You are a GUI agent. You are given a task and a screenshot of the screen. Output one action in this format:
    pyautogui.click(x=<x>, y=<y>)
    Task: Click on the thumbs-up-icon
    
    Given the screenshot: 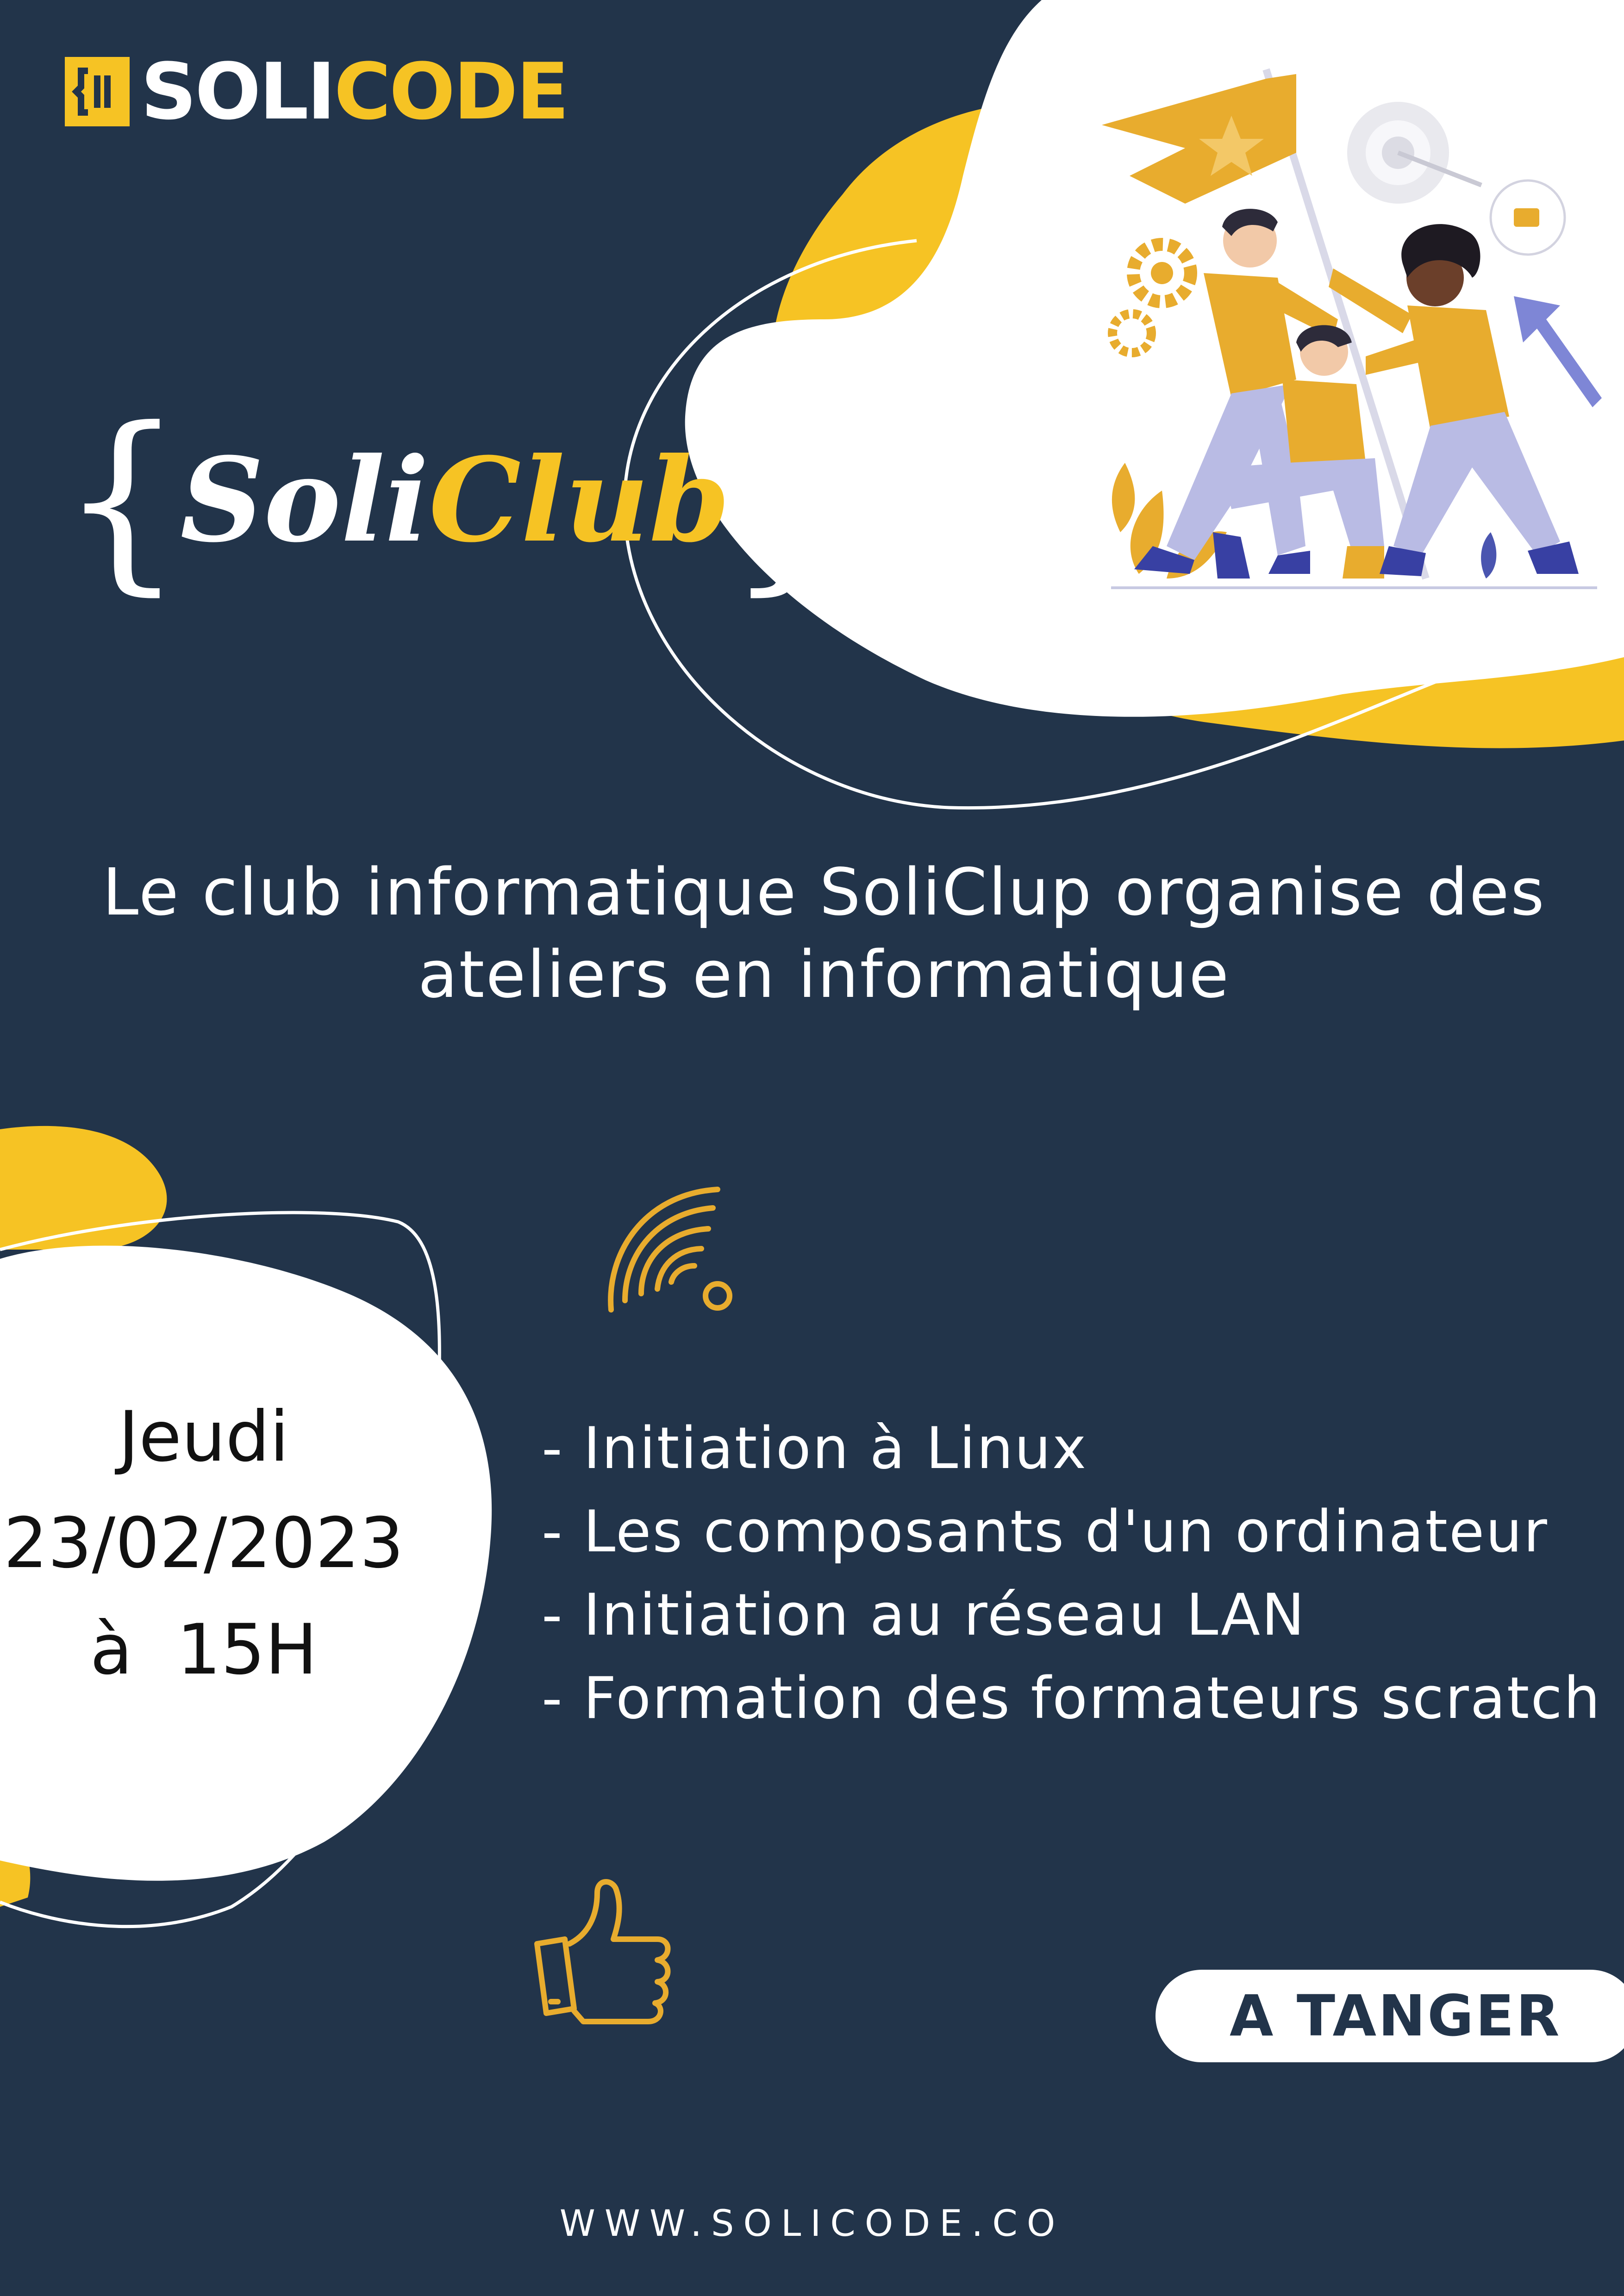 What is the action you would take?
    pyautogui.click(x=602, y=1951)
    